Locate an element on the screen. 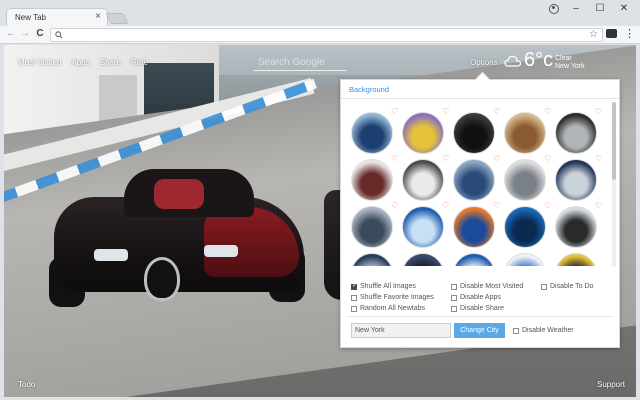  options-button: Options is located at coordinates (484, 62).